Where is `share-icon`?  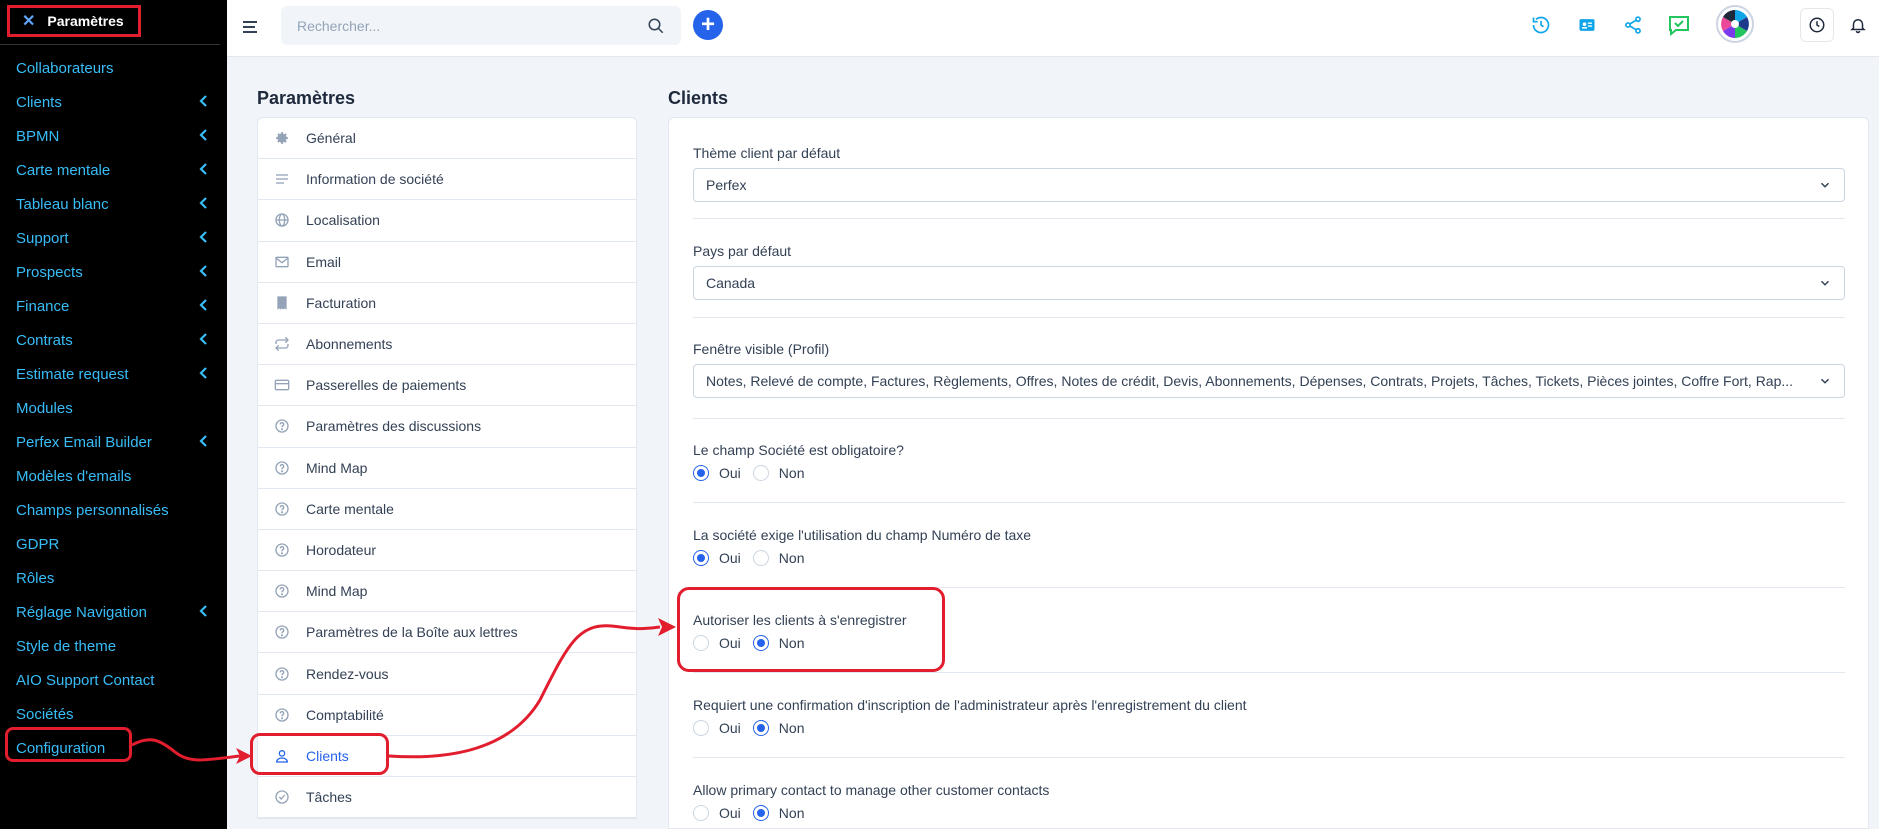
share-icon is located at coordinates (1633, 25).